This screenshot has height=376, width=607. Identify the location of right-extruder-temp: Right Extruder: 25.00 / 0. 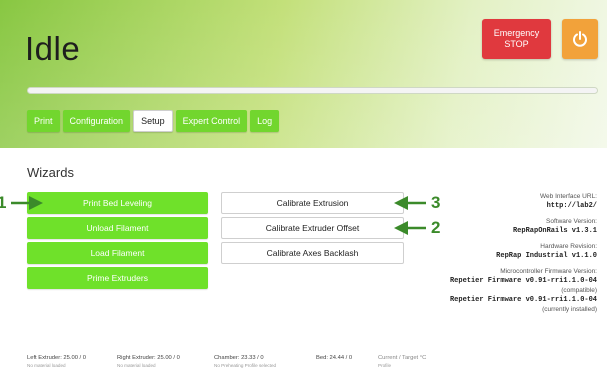
(148, 358).